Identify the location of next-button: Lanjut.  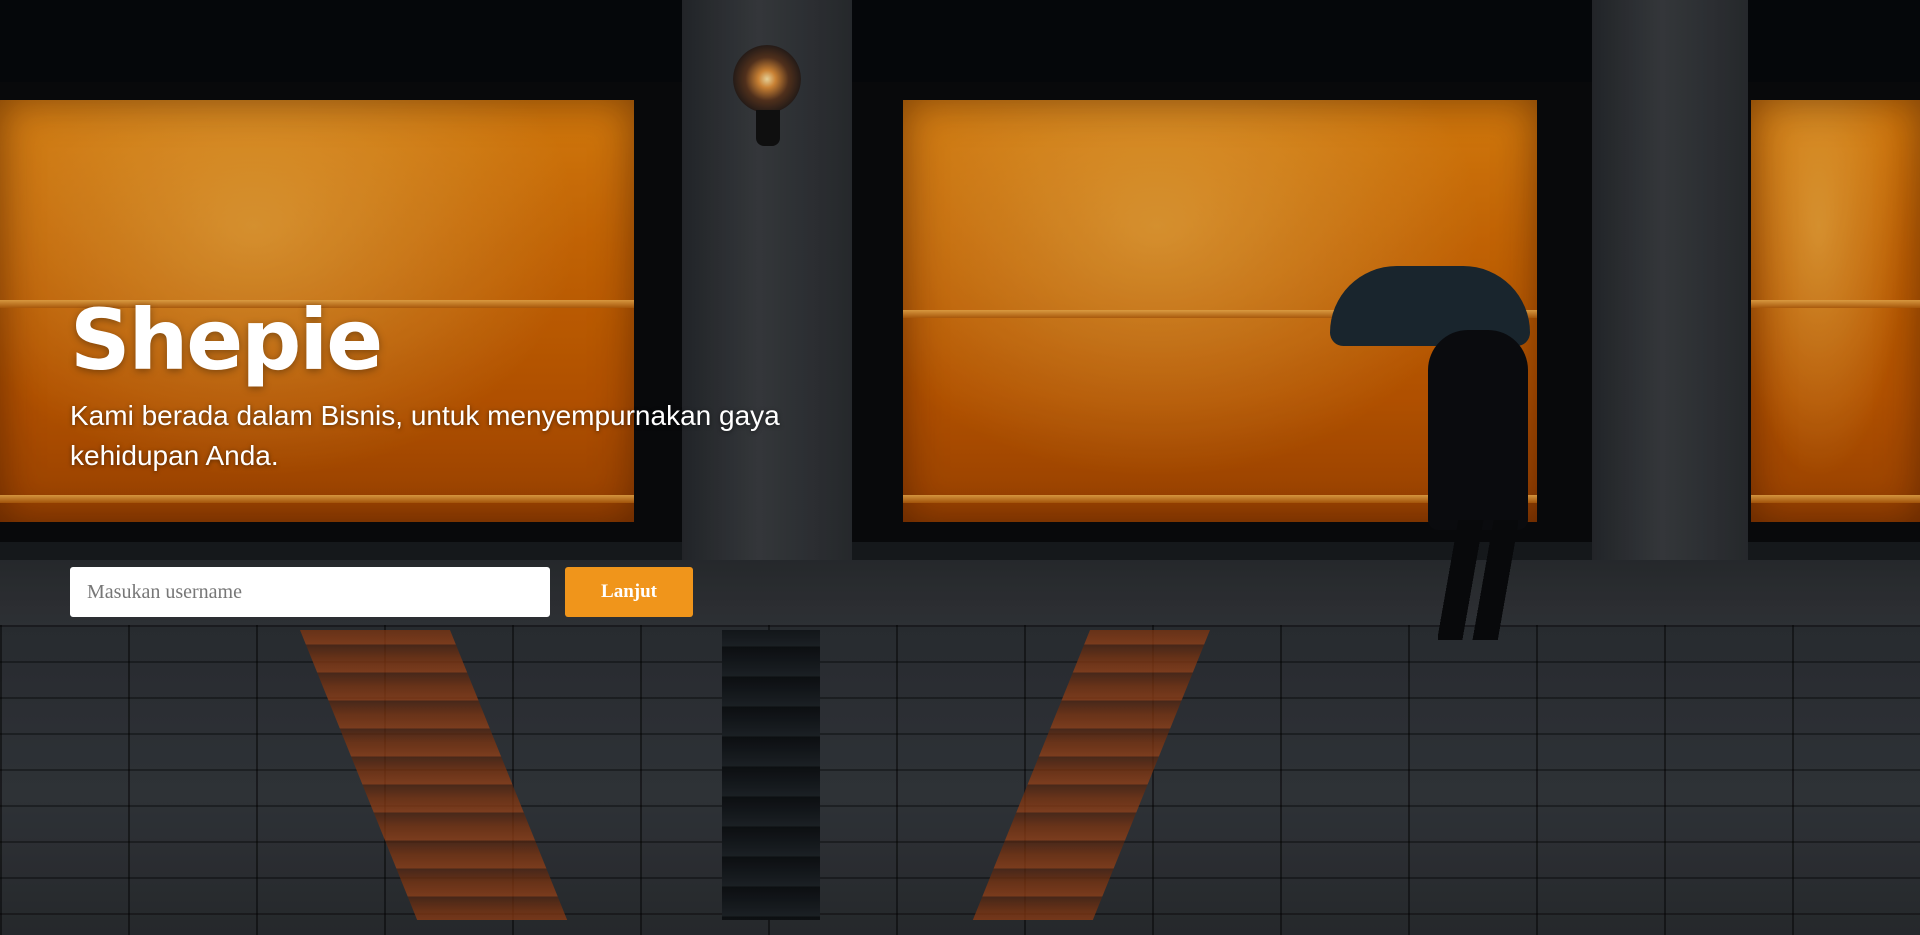
(629, 592).